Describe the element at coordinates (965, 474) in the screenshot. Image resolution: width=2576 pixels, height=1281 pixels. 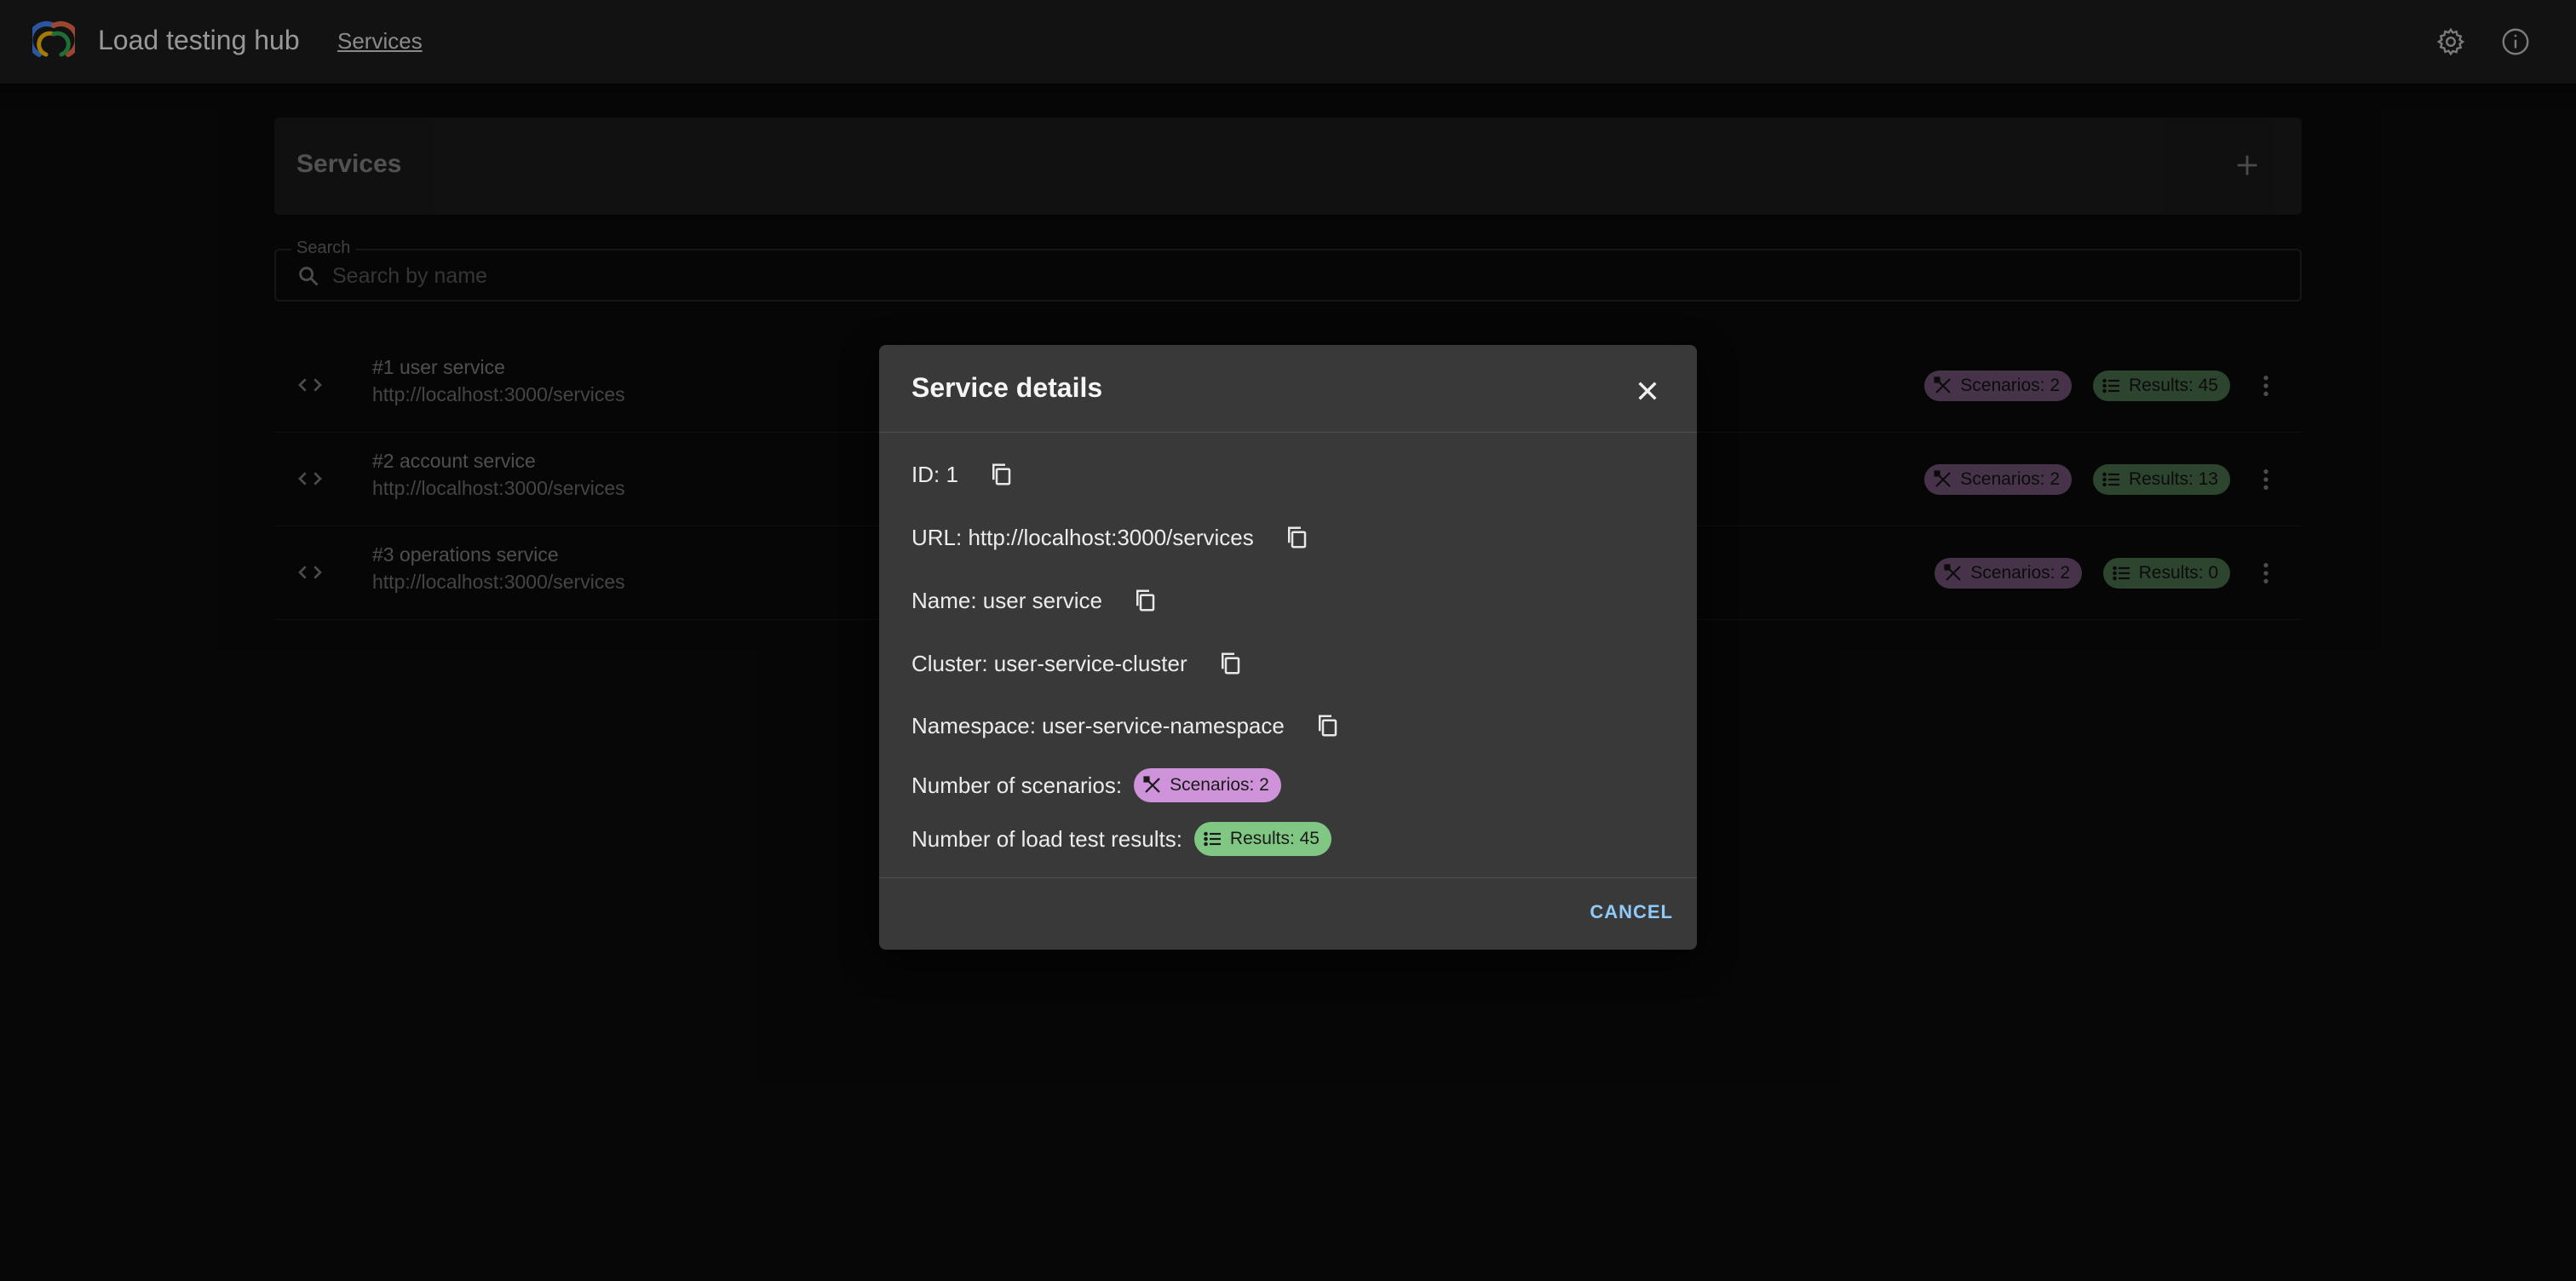
I see `detail-id: ID: 1` at that location.